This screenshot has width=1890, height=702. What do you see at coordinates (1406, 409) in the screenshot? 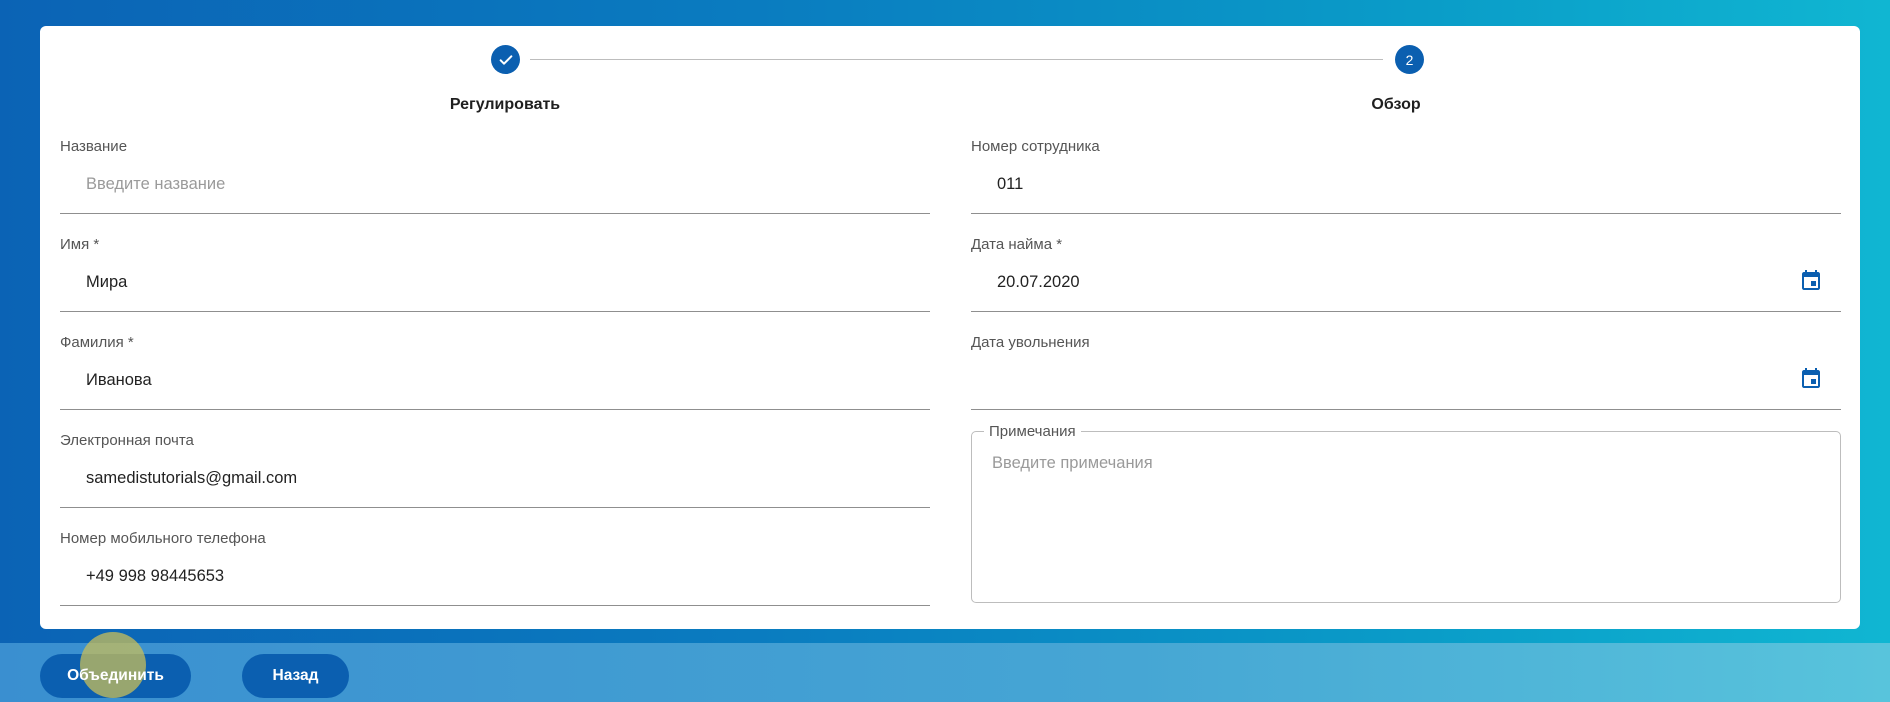
I see `termination-date-underline` at bounding box center [1406, 409].